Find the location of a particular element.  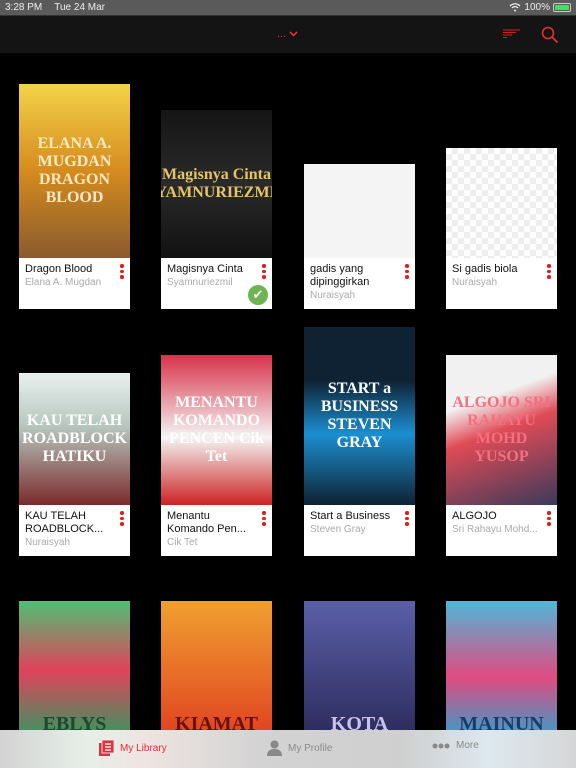

tab-label: My Profile is located at coordinates (310, 748).